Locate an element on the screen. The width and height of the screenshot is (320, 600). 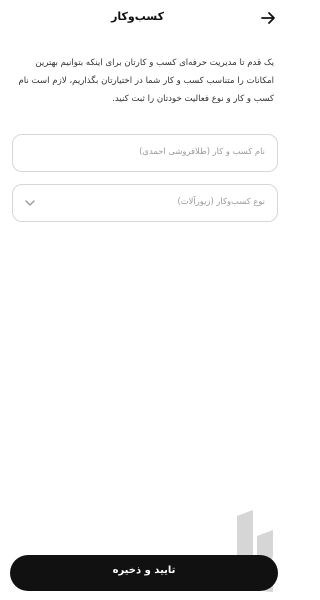
business-type-placeholder: نوع کسب‌وکار (زیورآلات) is located at coordinates (221, 201).